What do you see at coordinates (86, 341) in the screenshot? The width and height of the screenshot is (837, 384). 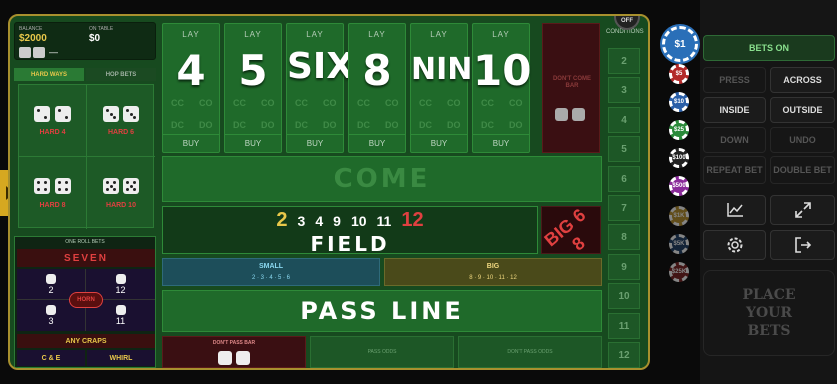 I see `any-craps-bet: ANY CRAPS` at bounding box center [86, 341].